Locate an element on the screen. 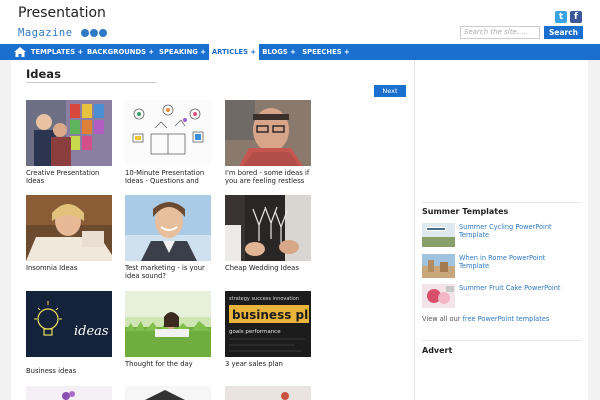 Image resolution: width=600 pixels, height=400 pixels. article-caption: Thought for the day is located at coordinates (170, 364).